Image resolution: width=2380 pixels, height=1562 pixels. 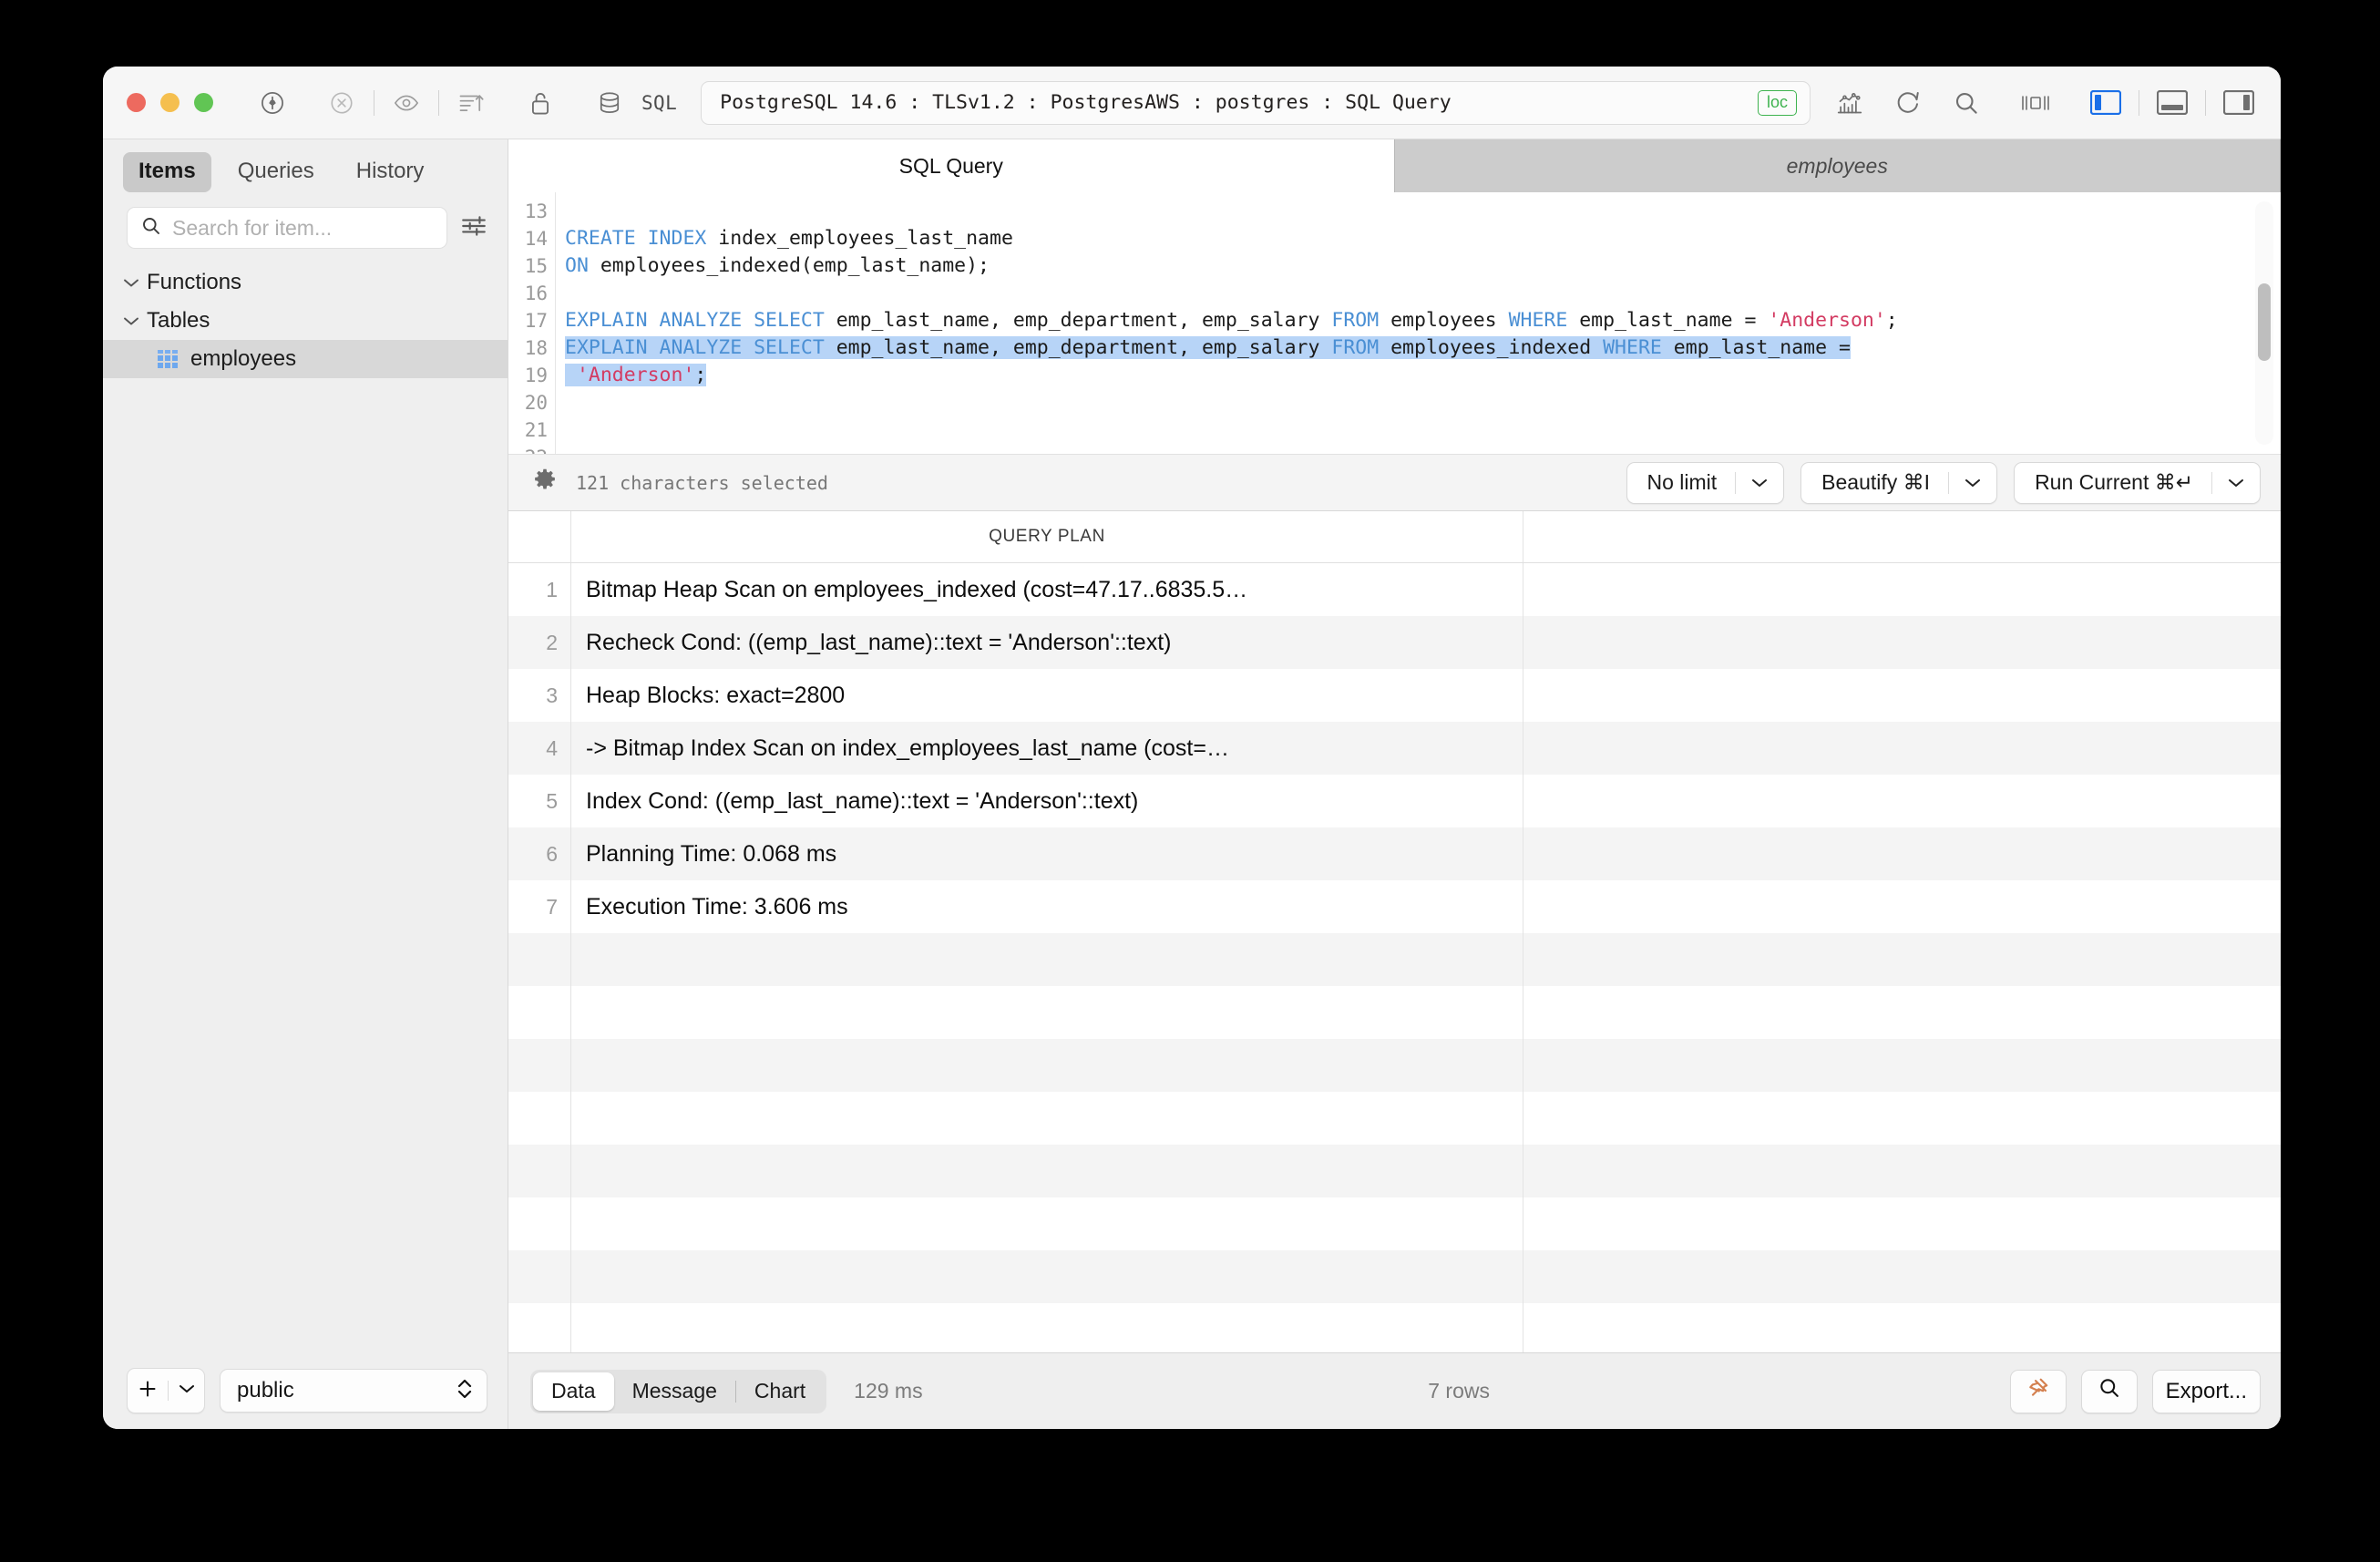 I want to click on pin-button, so click(x=2038, y=1391).